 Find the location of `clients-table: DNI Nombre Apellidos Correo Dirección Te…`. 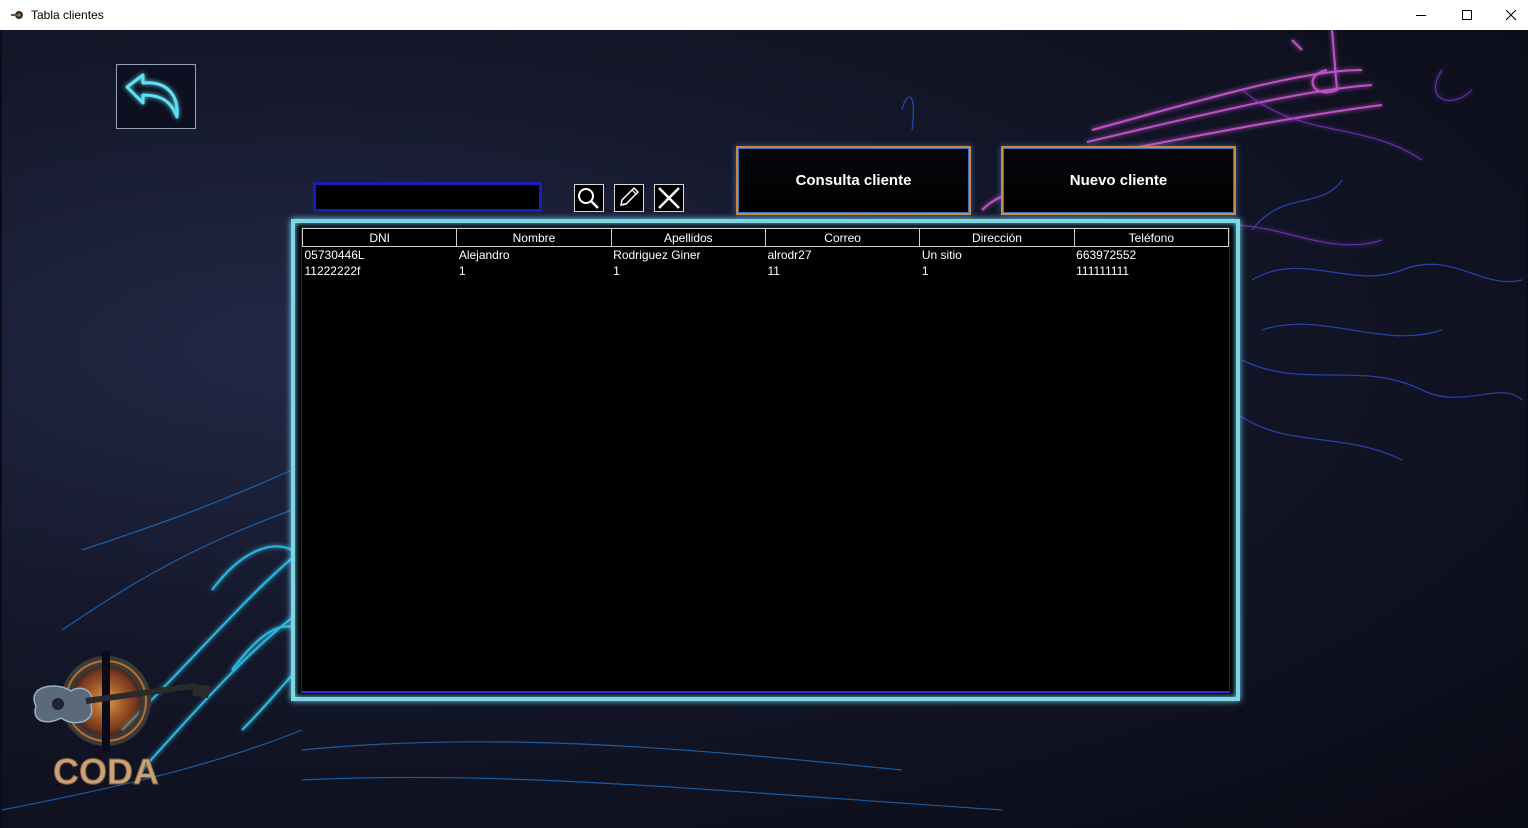

clients-table: DNI Nombre Apellidos Correo Dirección Te… is located at coordinates (765, 253).